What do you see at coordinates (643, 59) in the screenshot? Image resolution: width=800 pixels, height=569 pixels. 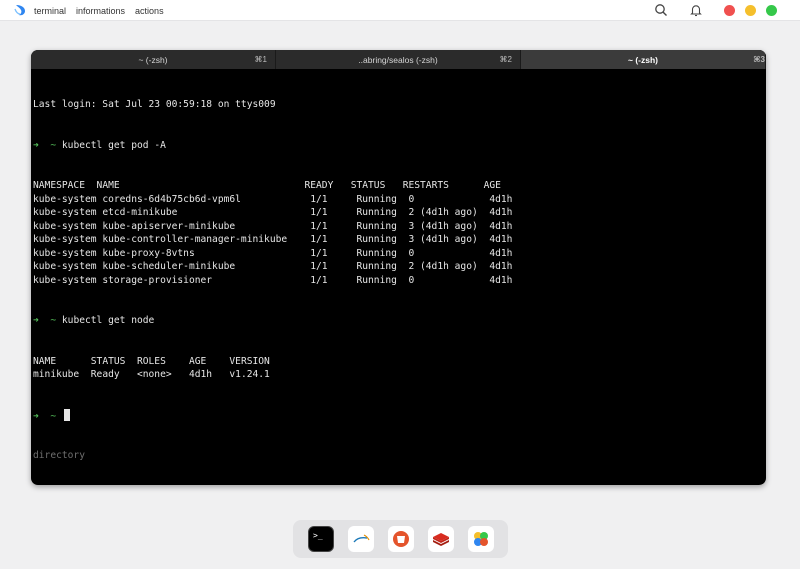 I see `terminal-tab-3: ~ (-zsh) ⌘3` at bounding box center [643, 59].